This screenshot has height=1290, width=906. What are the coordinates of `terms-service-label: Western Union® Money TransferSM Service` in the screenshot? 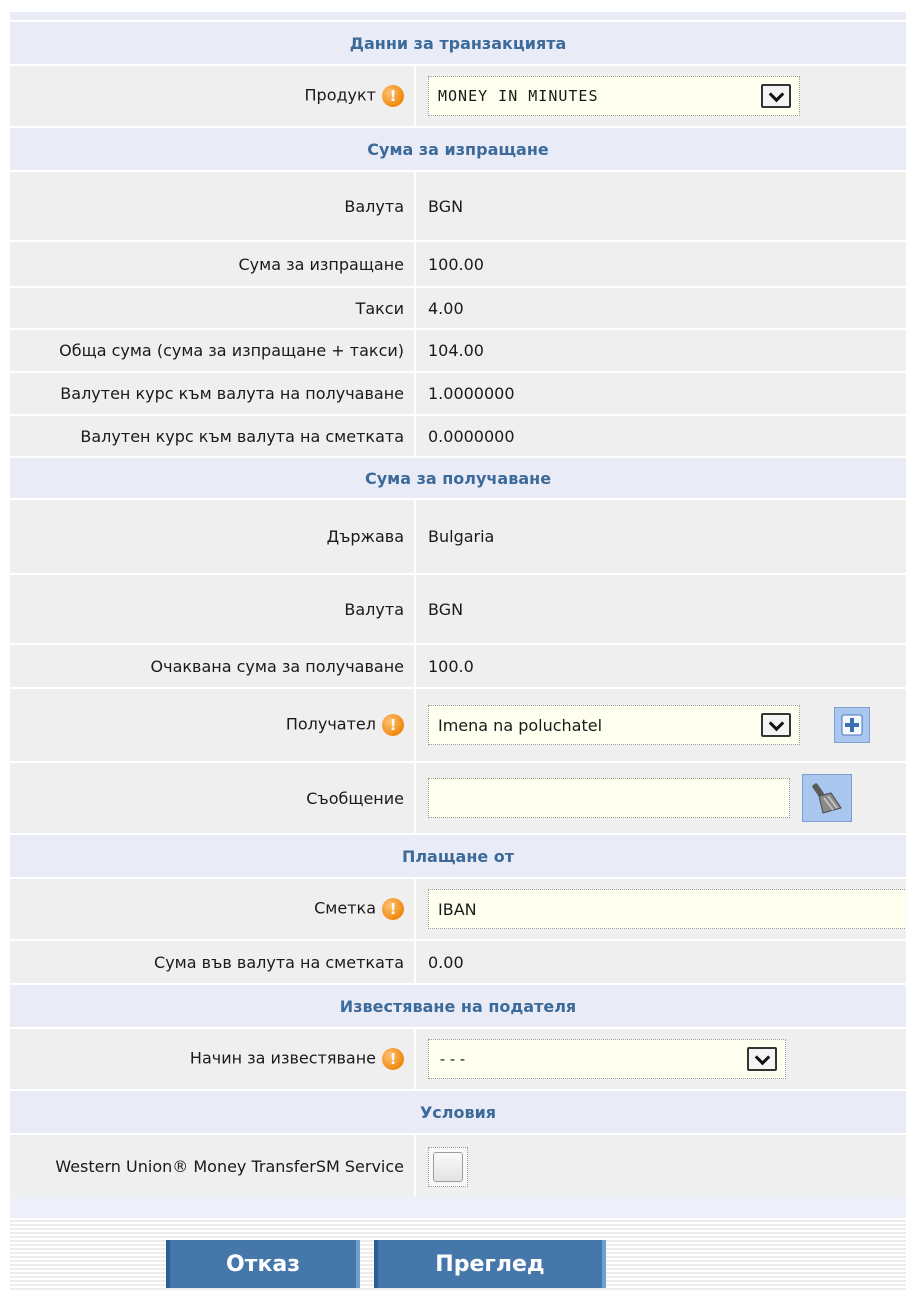 It's located at (213, 1165).